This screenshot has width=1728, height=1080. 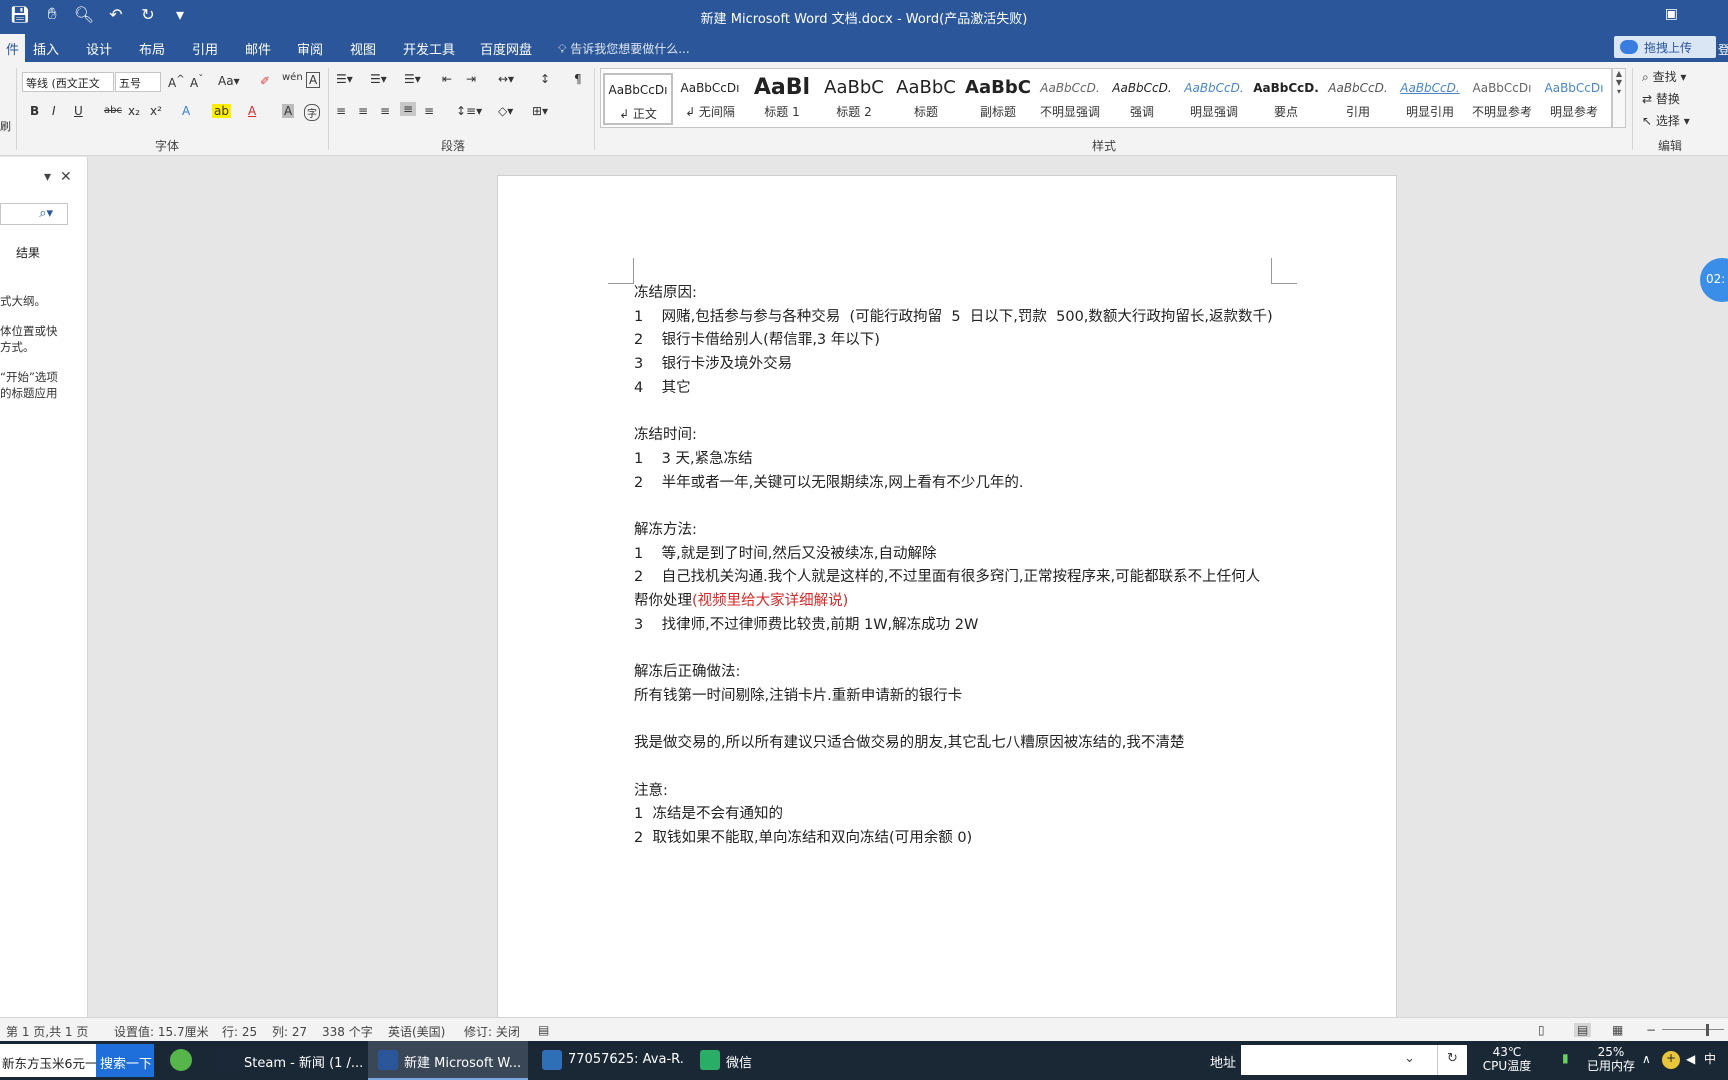 I want to click on taskbar-item-wechat: 微信, so click(x=735, y=1060).